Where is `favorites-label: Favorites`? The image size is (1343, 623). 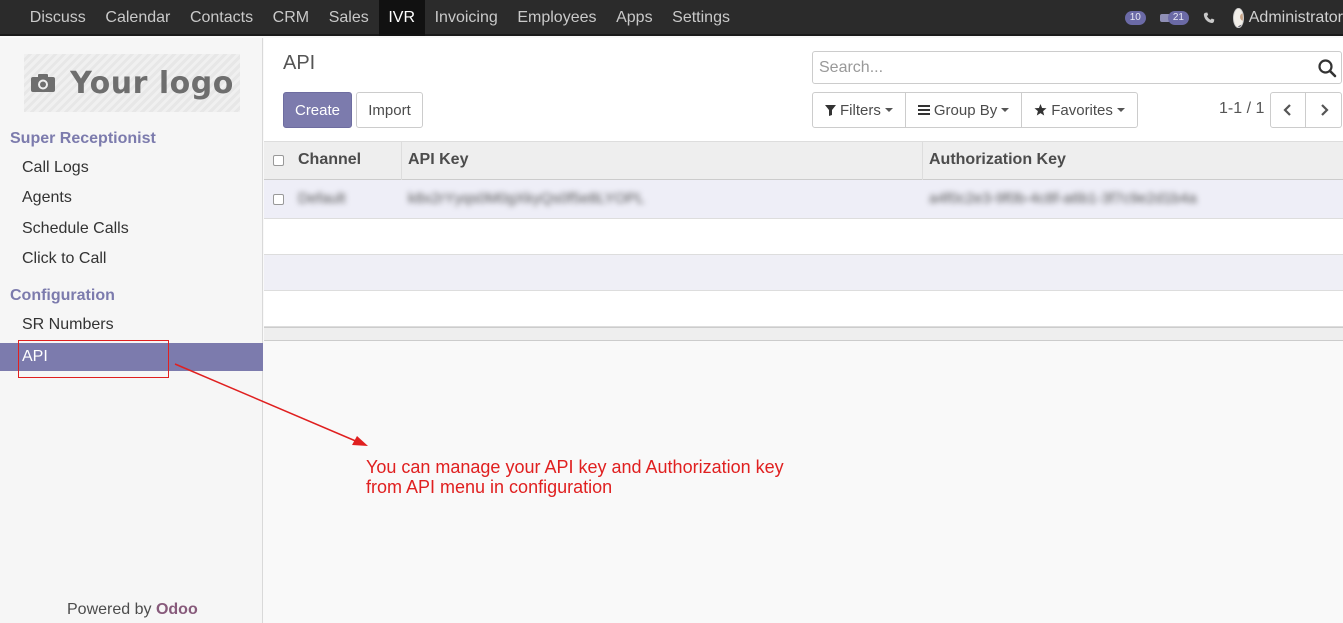 favorites-label: Favorites is located at coordinates (1082, 110).